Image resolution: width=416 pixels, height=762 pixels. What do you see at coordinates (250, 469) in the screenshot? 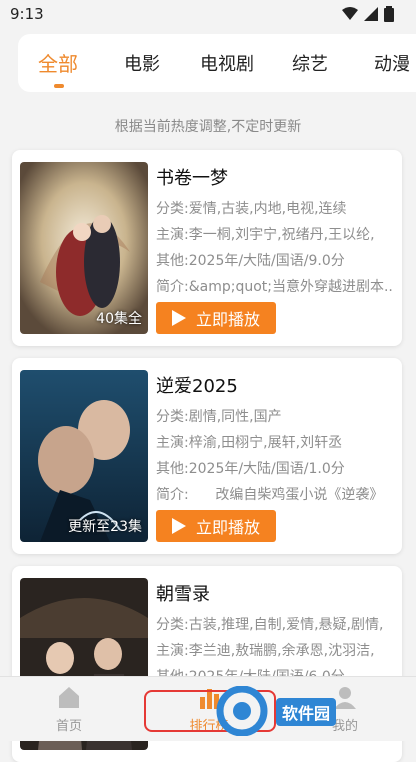
I see `other-info-text: 其他:2025年/大陆/国语/1.0分` at bounding box center [250, 469].